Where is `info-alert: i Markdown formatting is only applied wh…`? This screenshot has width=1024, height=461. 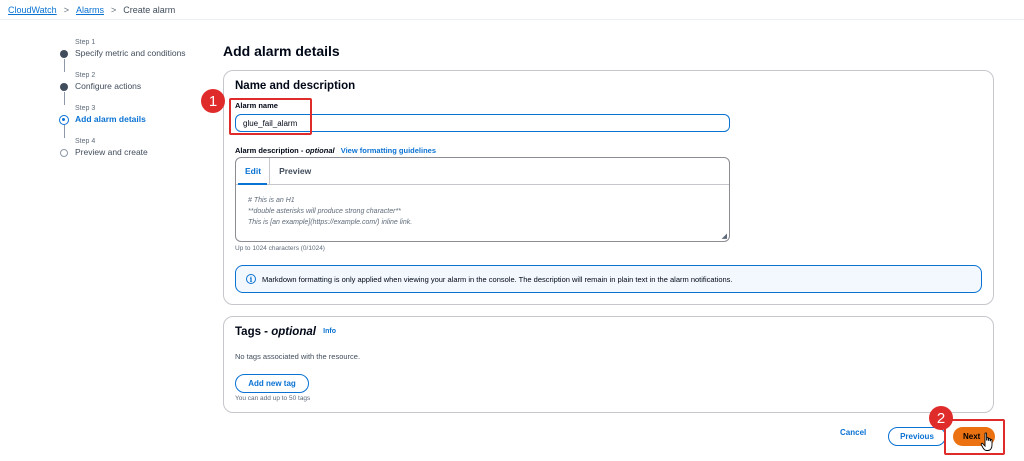 info-alert: i Markdown formatting is only applied wh… is located at coordinates (608, 279).